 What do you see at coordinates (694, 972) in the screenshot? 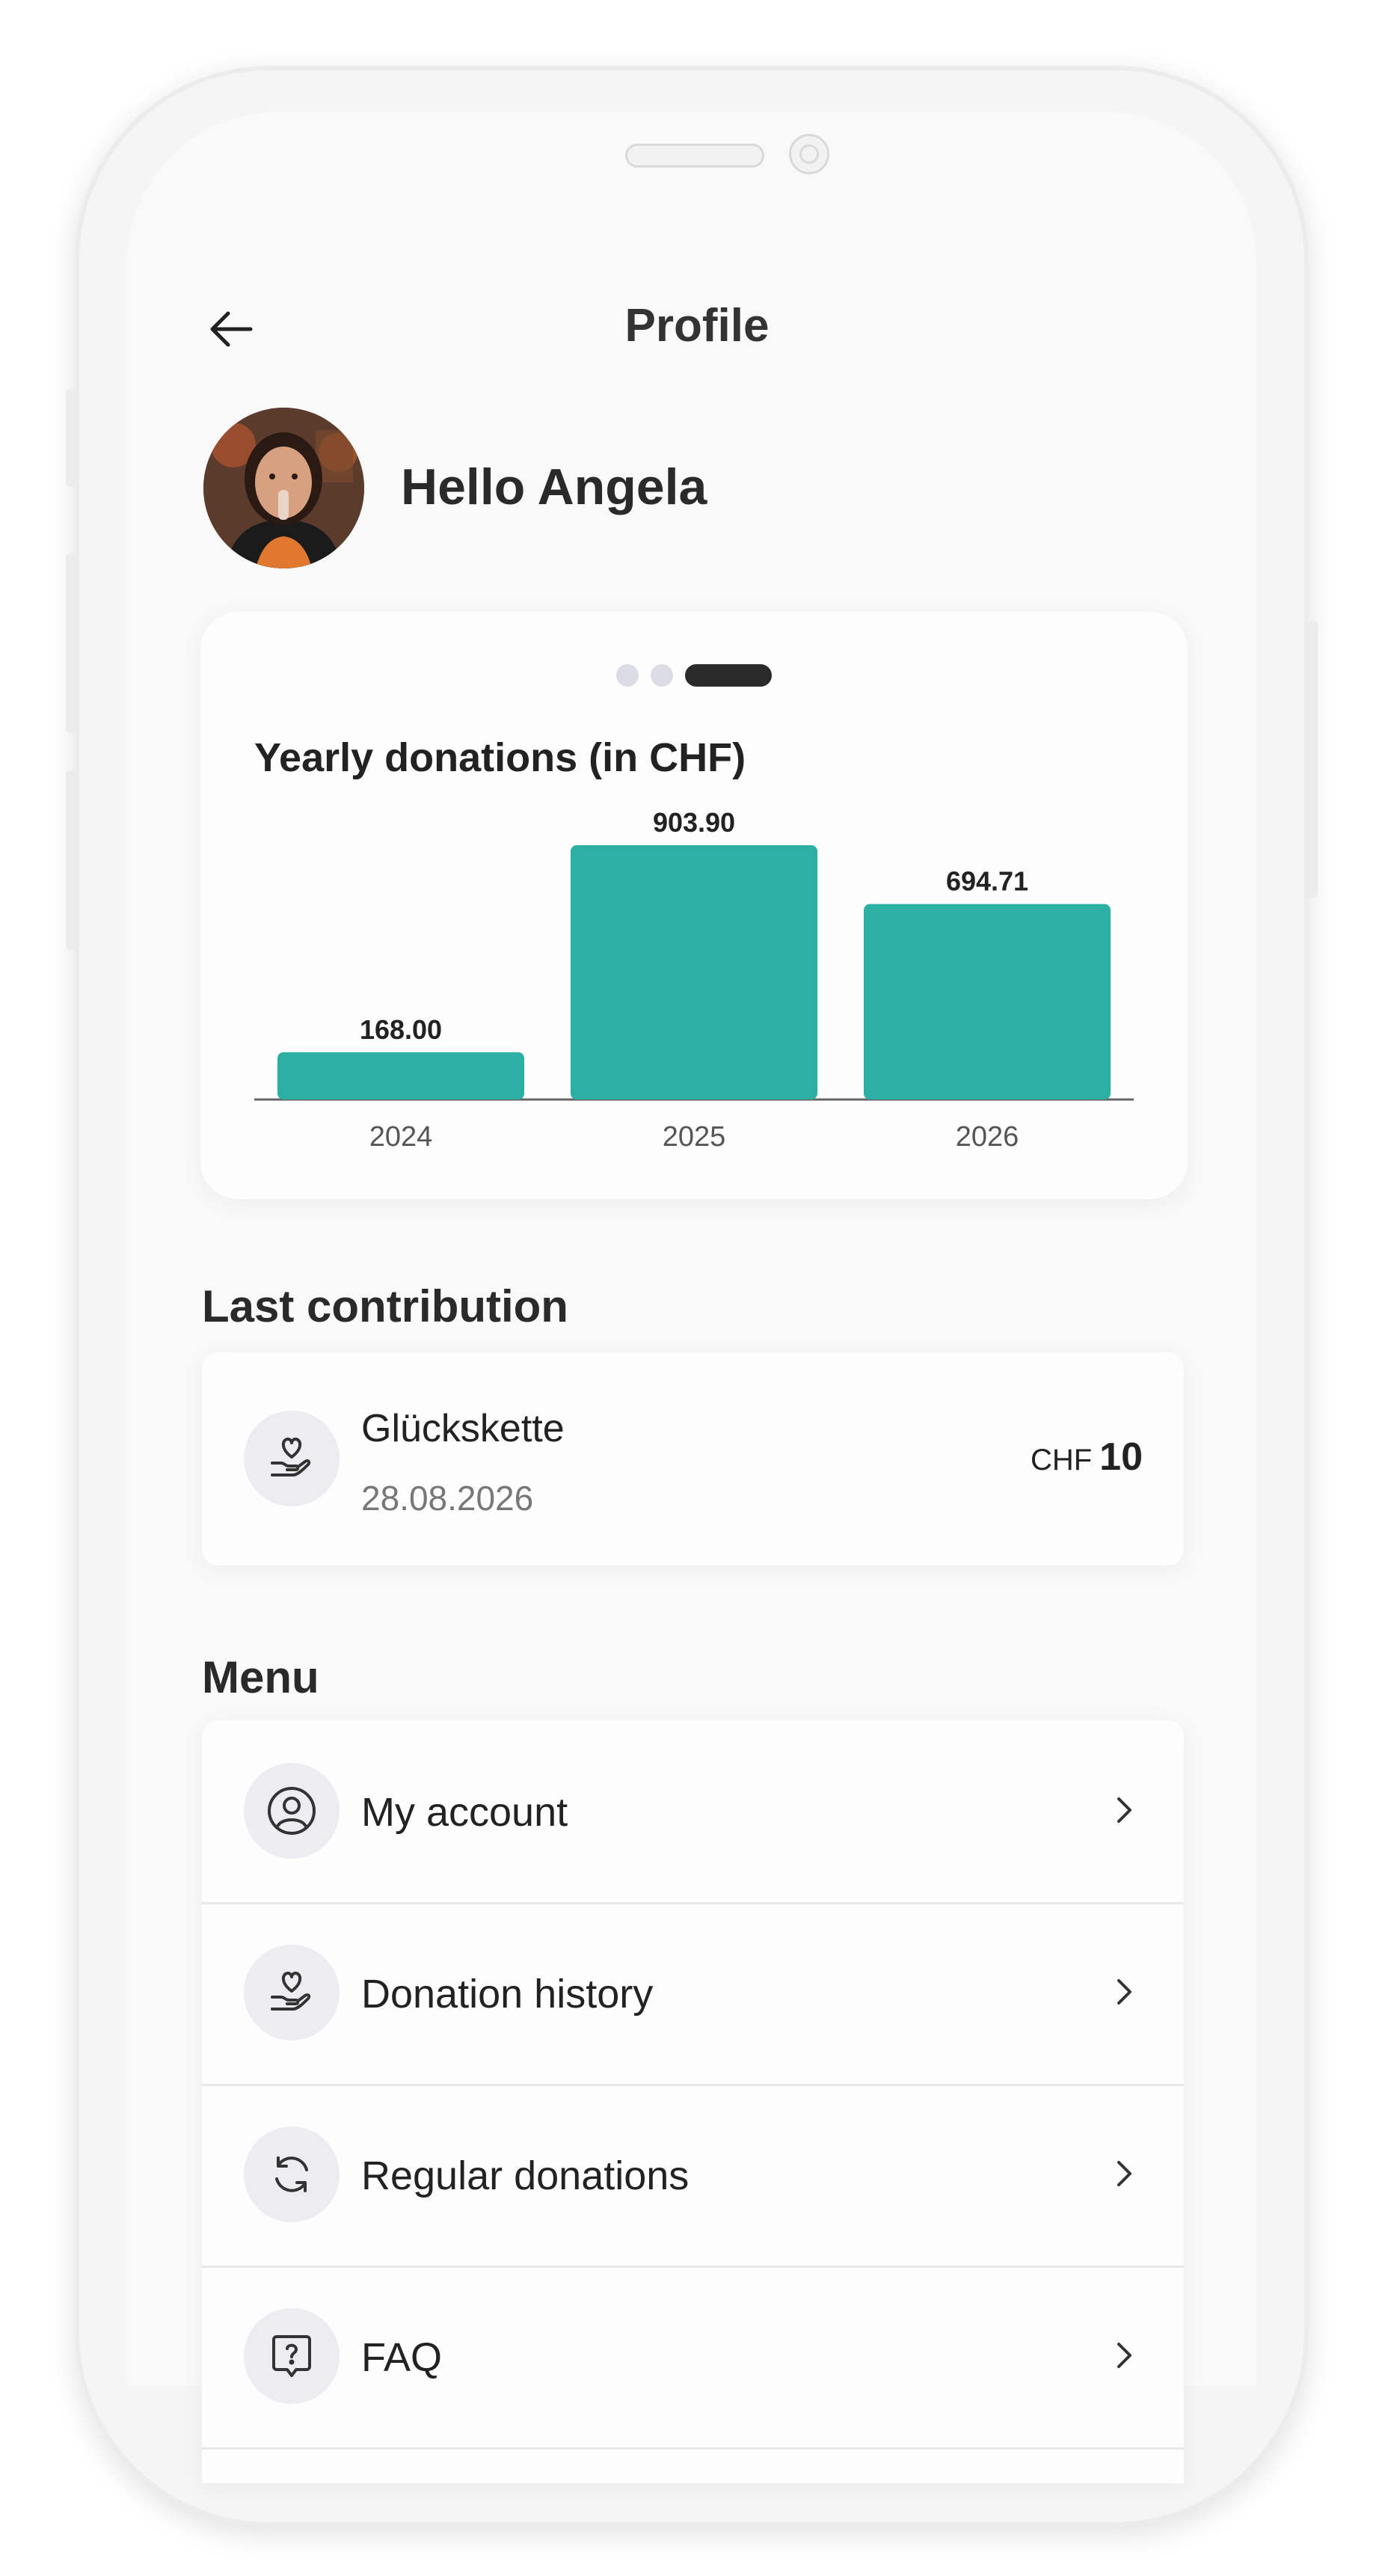
I see `bar-2025` at bounding box center [694, 972].